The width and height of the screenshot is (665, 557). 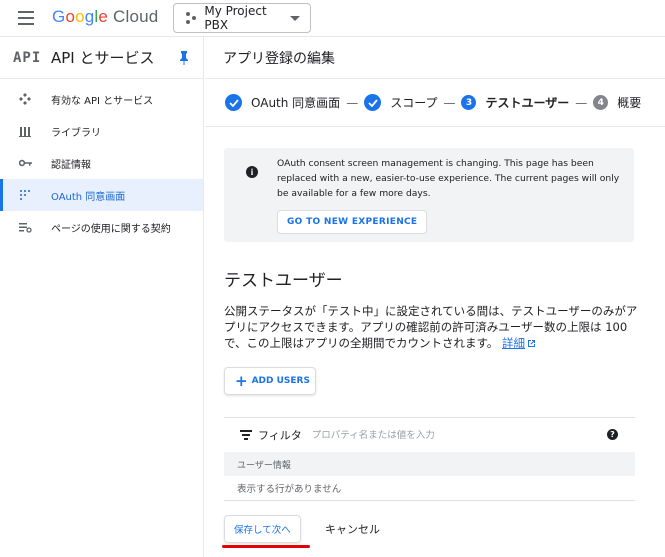 I want to click on sidebar-title: API とサービス, so click(x=103, y=58).